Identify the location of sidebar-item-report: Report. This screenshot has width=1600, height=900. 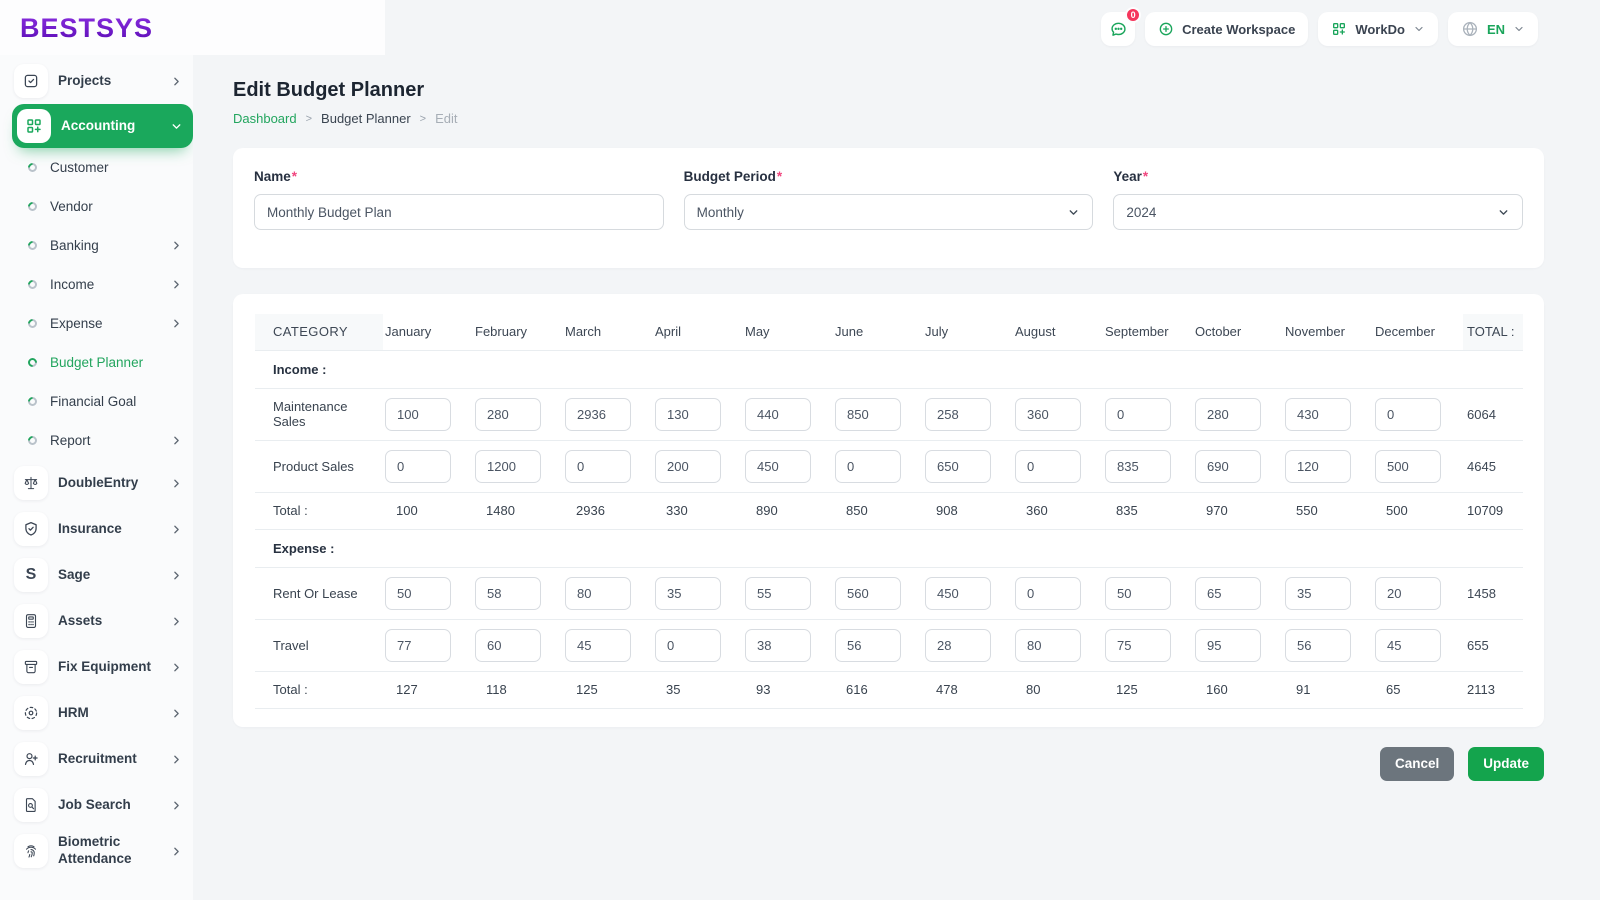
(96, 440).